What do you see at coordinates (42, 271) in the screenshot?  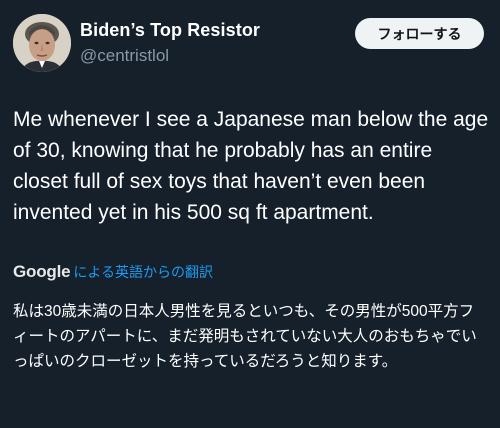 I see `google-logo: Google` at bounding box center [42, 271].